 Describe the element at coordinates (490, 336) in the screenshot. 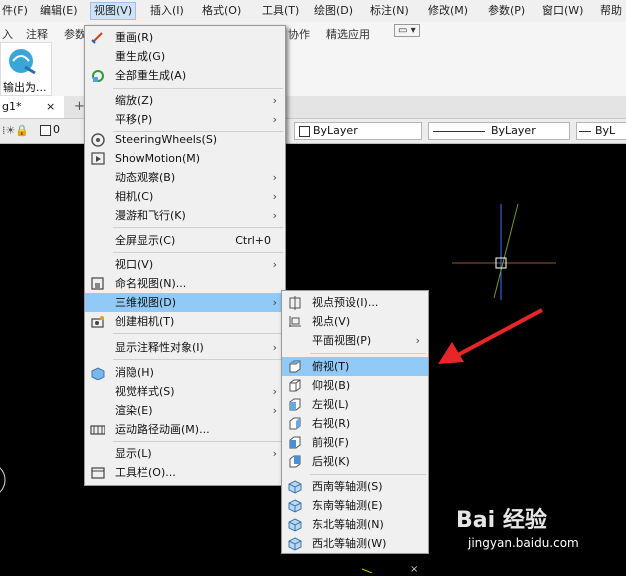

I see `annotation-arrow-icon` at that location.